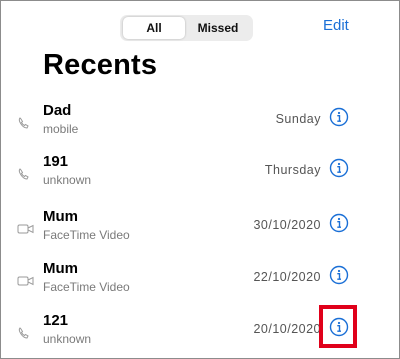 The height and width of the screenshot is (359, 400). Describe the element at coordinates (57, 110) in the screenshot. I see `call-row-name: Dad` at that location.